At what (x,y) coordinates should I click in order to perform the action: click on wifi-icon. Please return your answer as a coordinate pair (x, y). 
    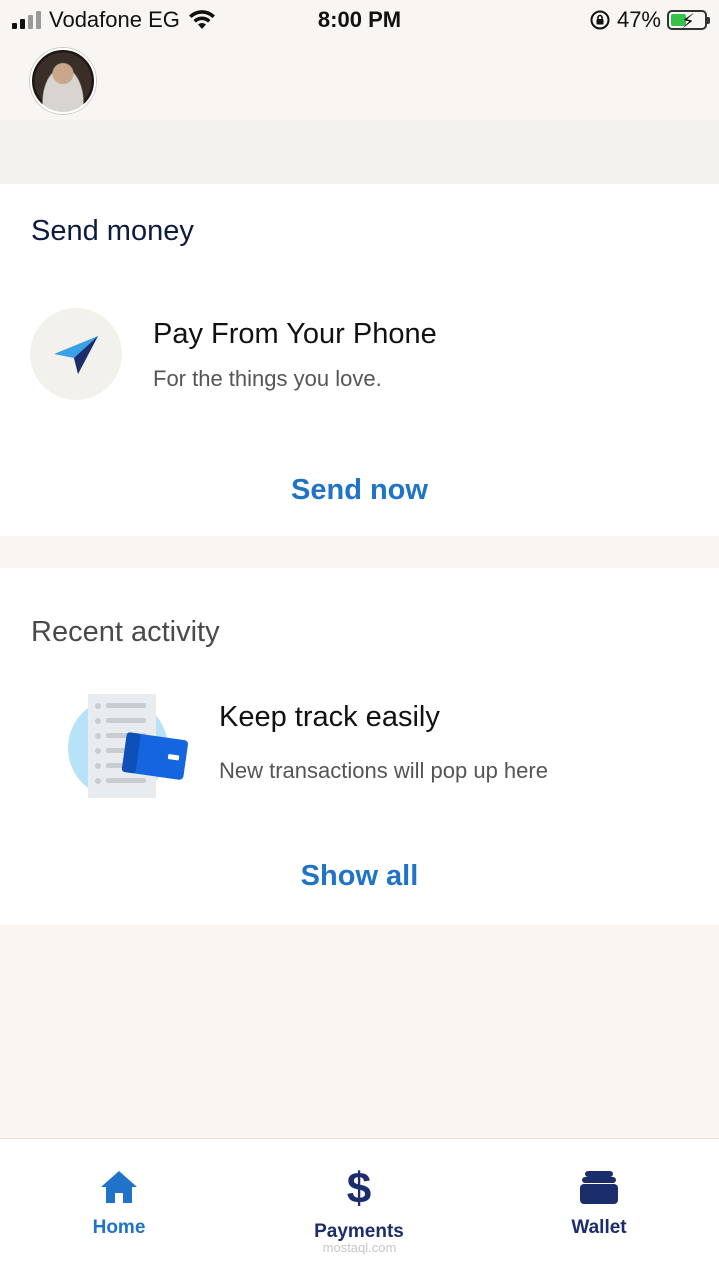
    Looking at the image, I should click on (201, 19).